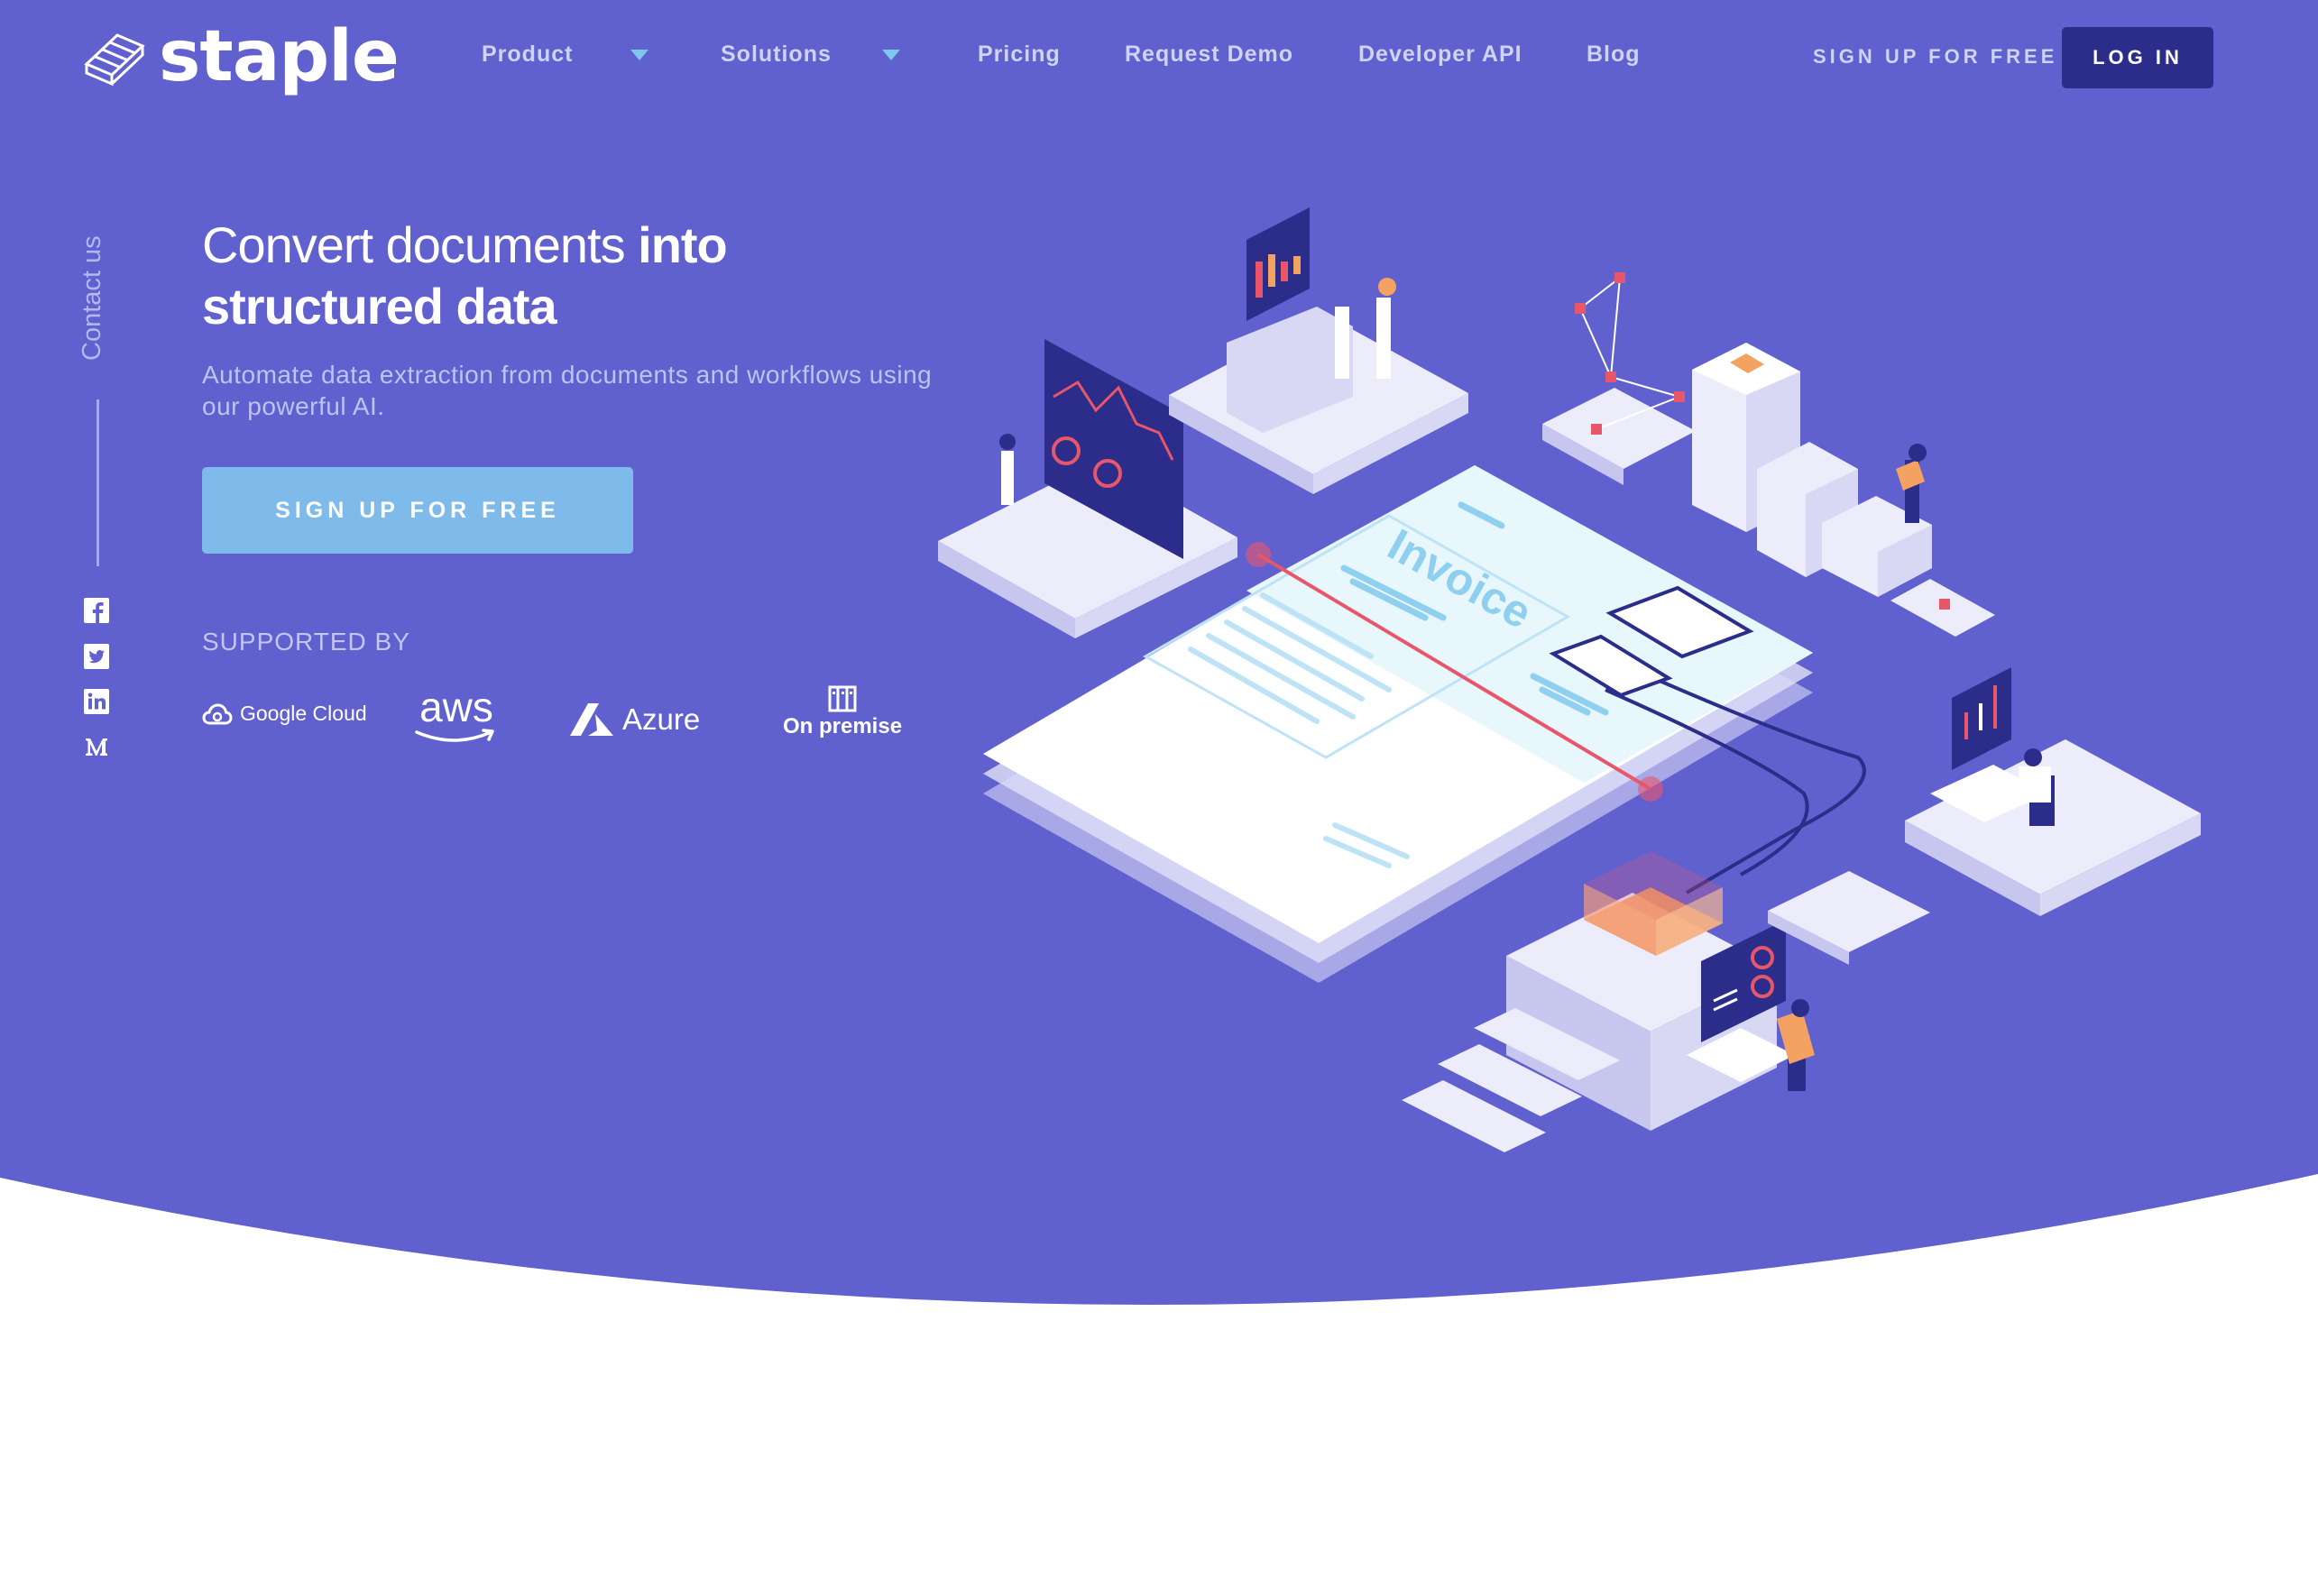 The width and height of the screenshot is (2318, 1596). Describe the element at coordinates (379, 306) in the screenshot. I see `headline-bold-2: structured data` at that location.